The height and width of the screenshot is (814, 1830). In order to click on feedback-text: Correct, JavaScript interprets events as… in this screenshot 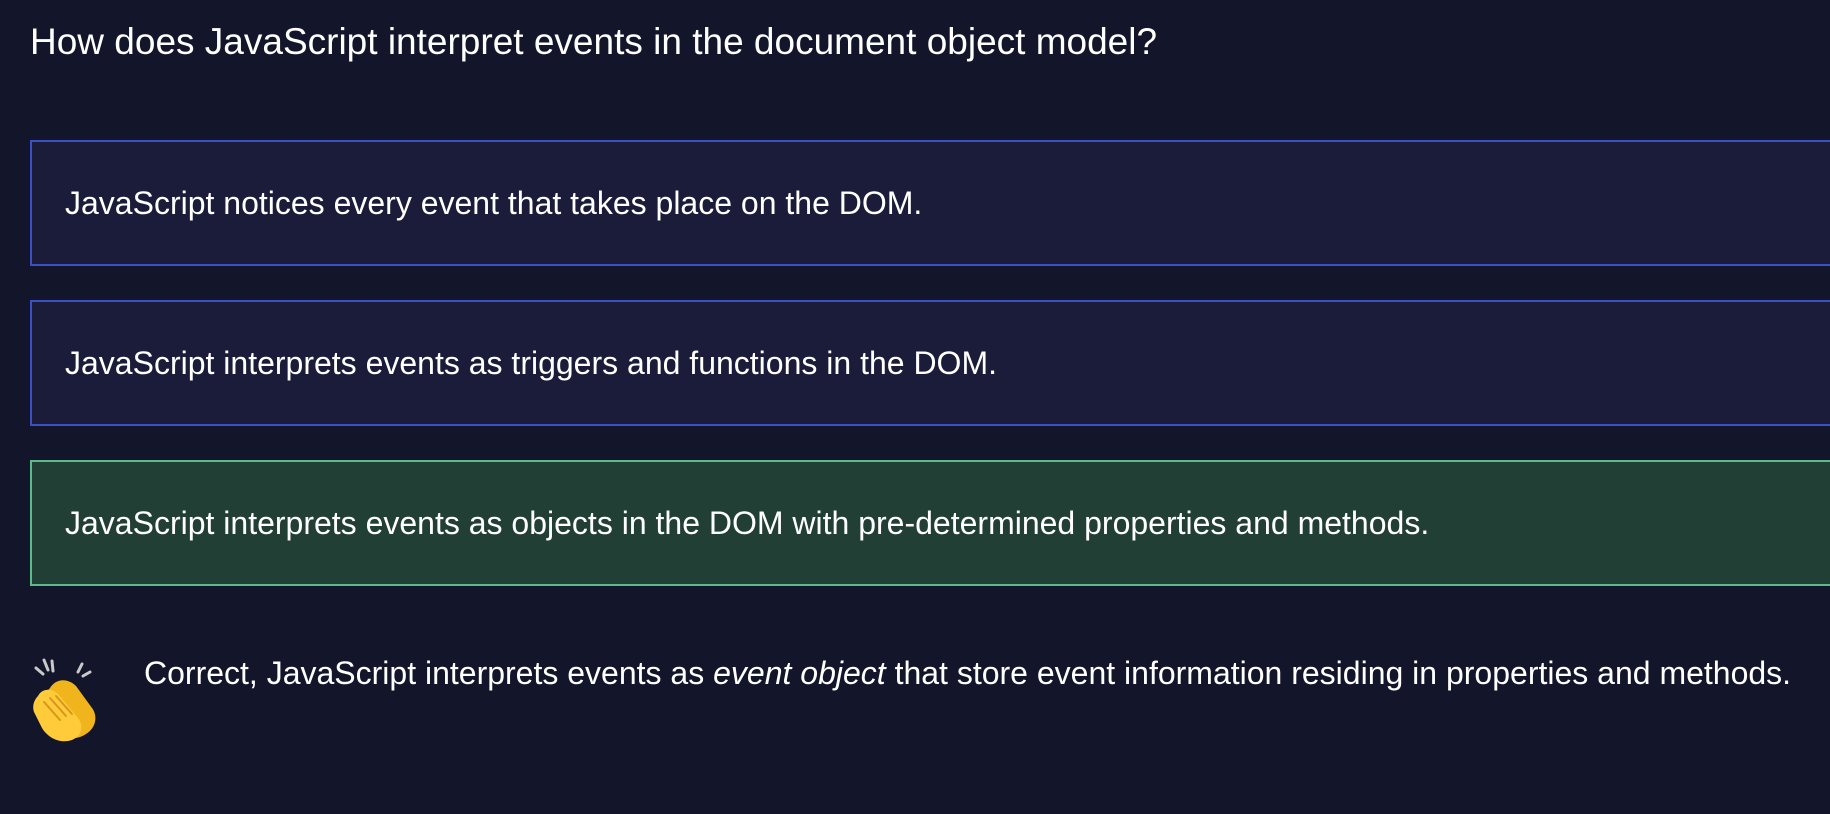, I will do `click(967, 673)`.